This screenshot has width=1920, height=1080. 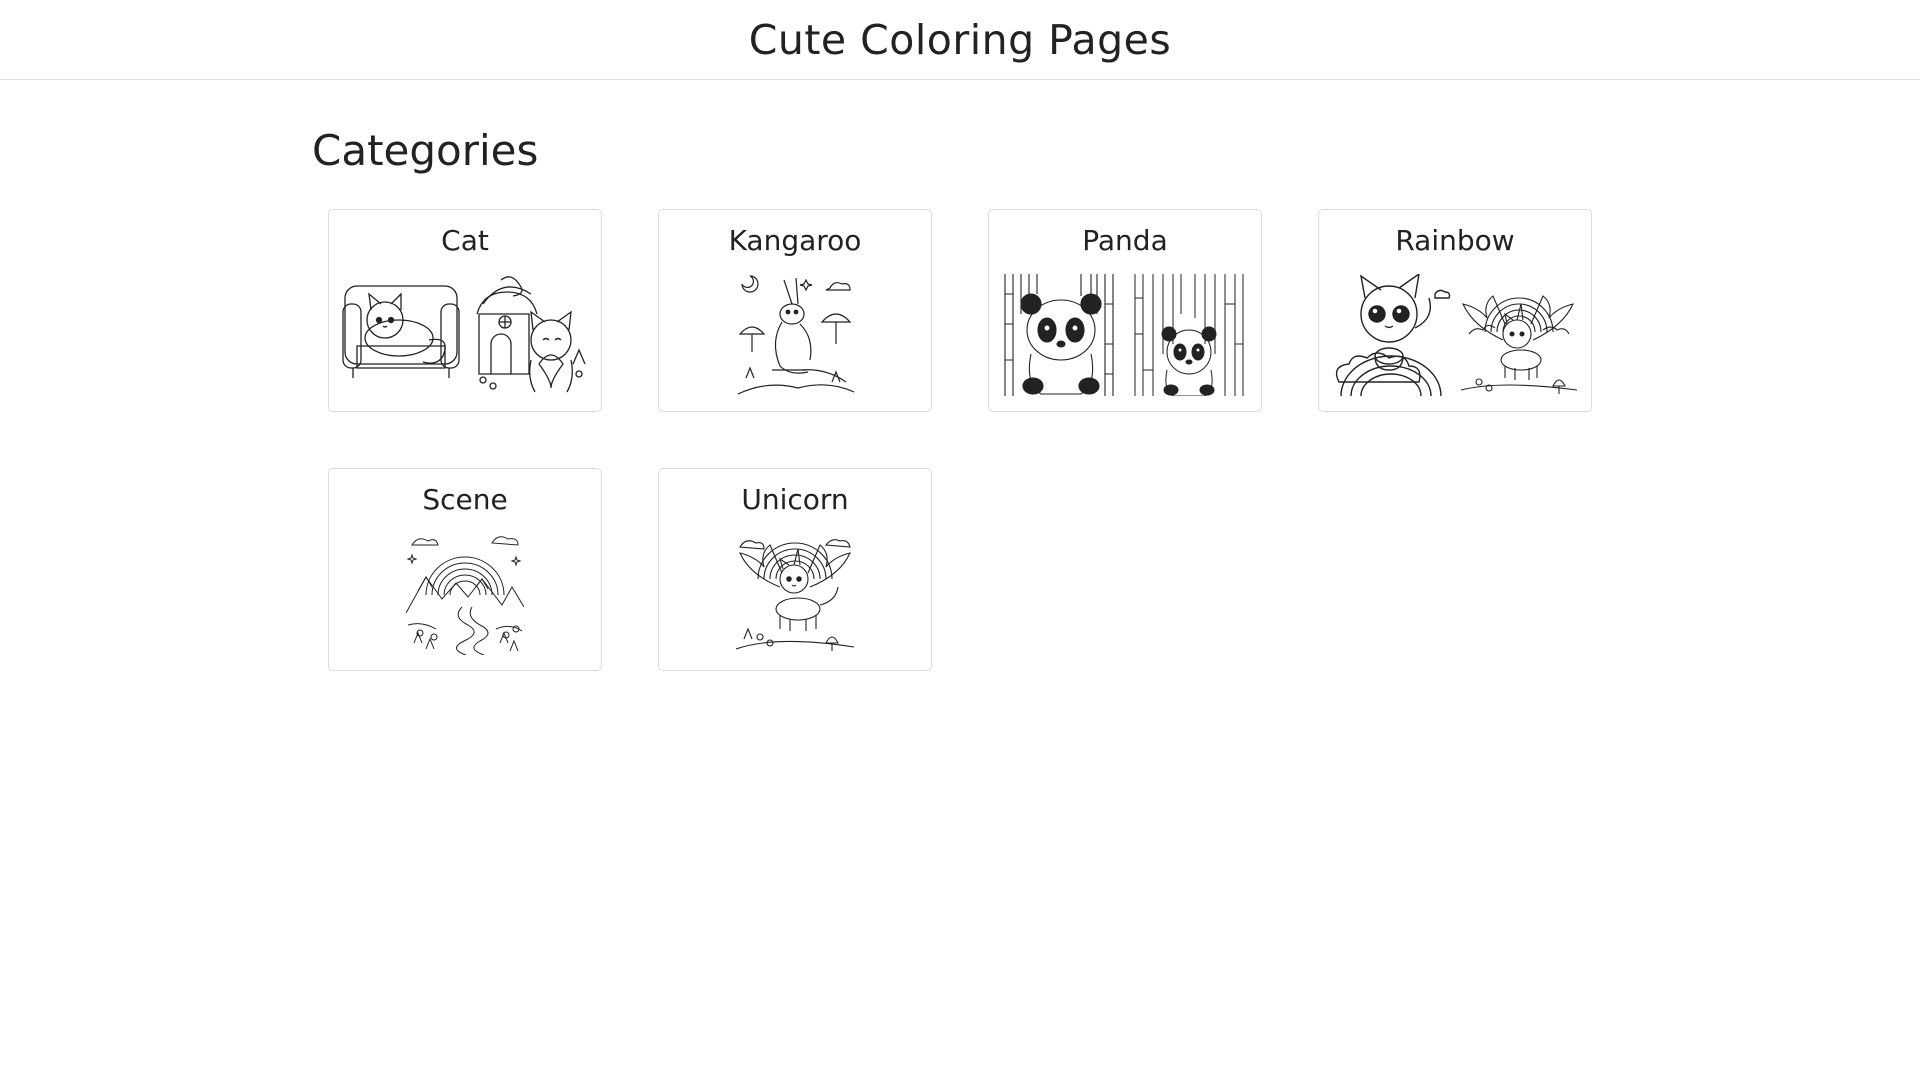 I want to click on cat-on-sofa-illustration, so click(x=401, y=335).